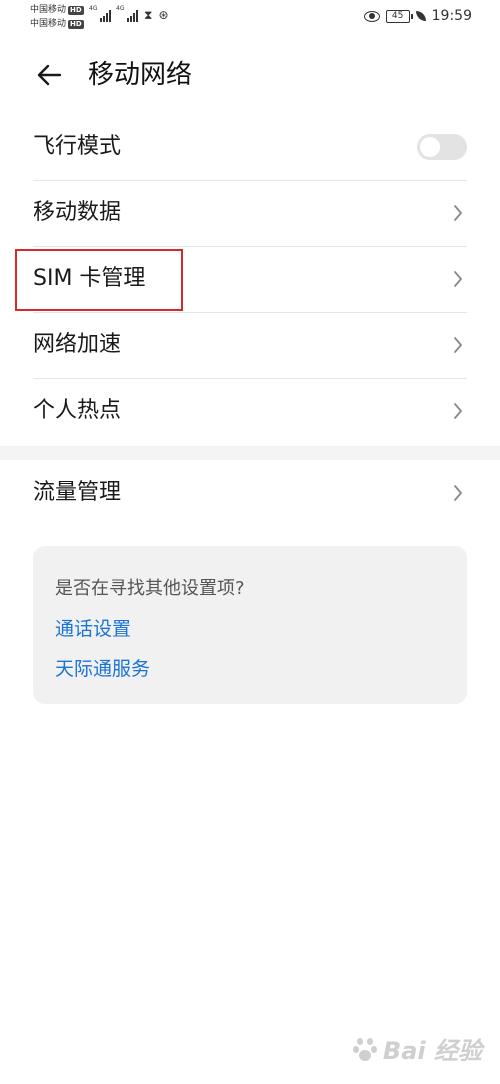  I want to click on back-arrow-icon, so click(49, 75).